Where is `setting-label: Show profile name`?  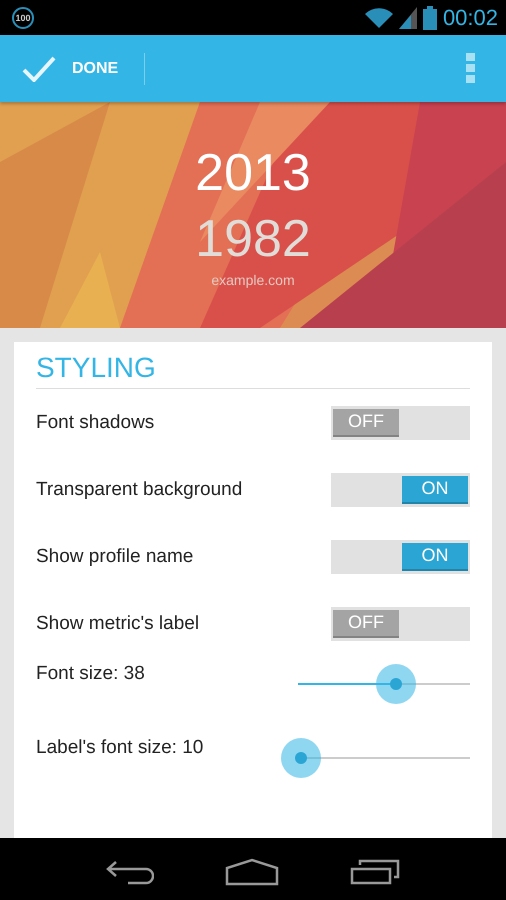
setting-label: Show profile name is located at coordinates (115, 557).